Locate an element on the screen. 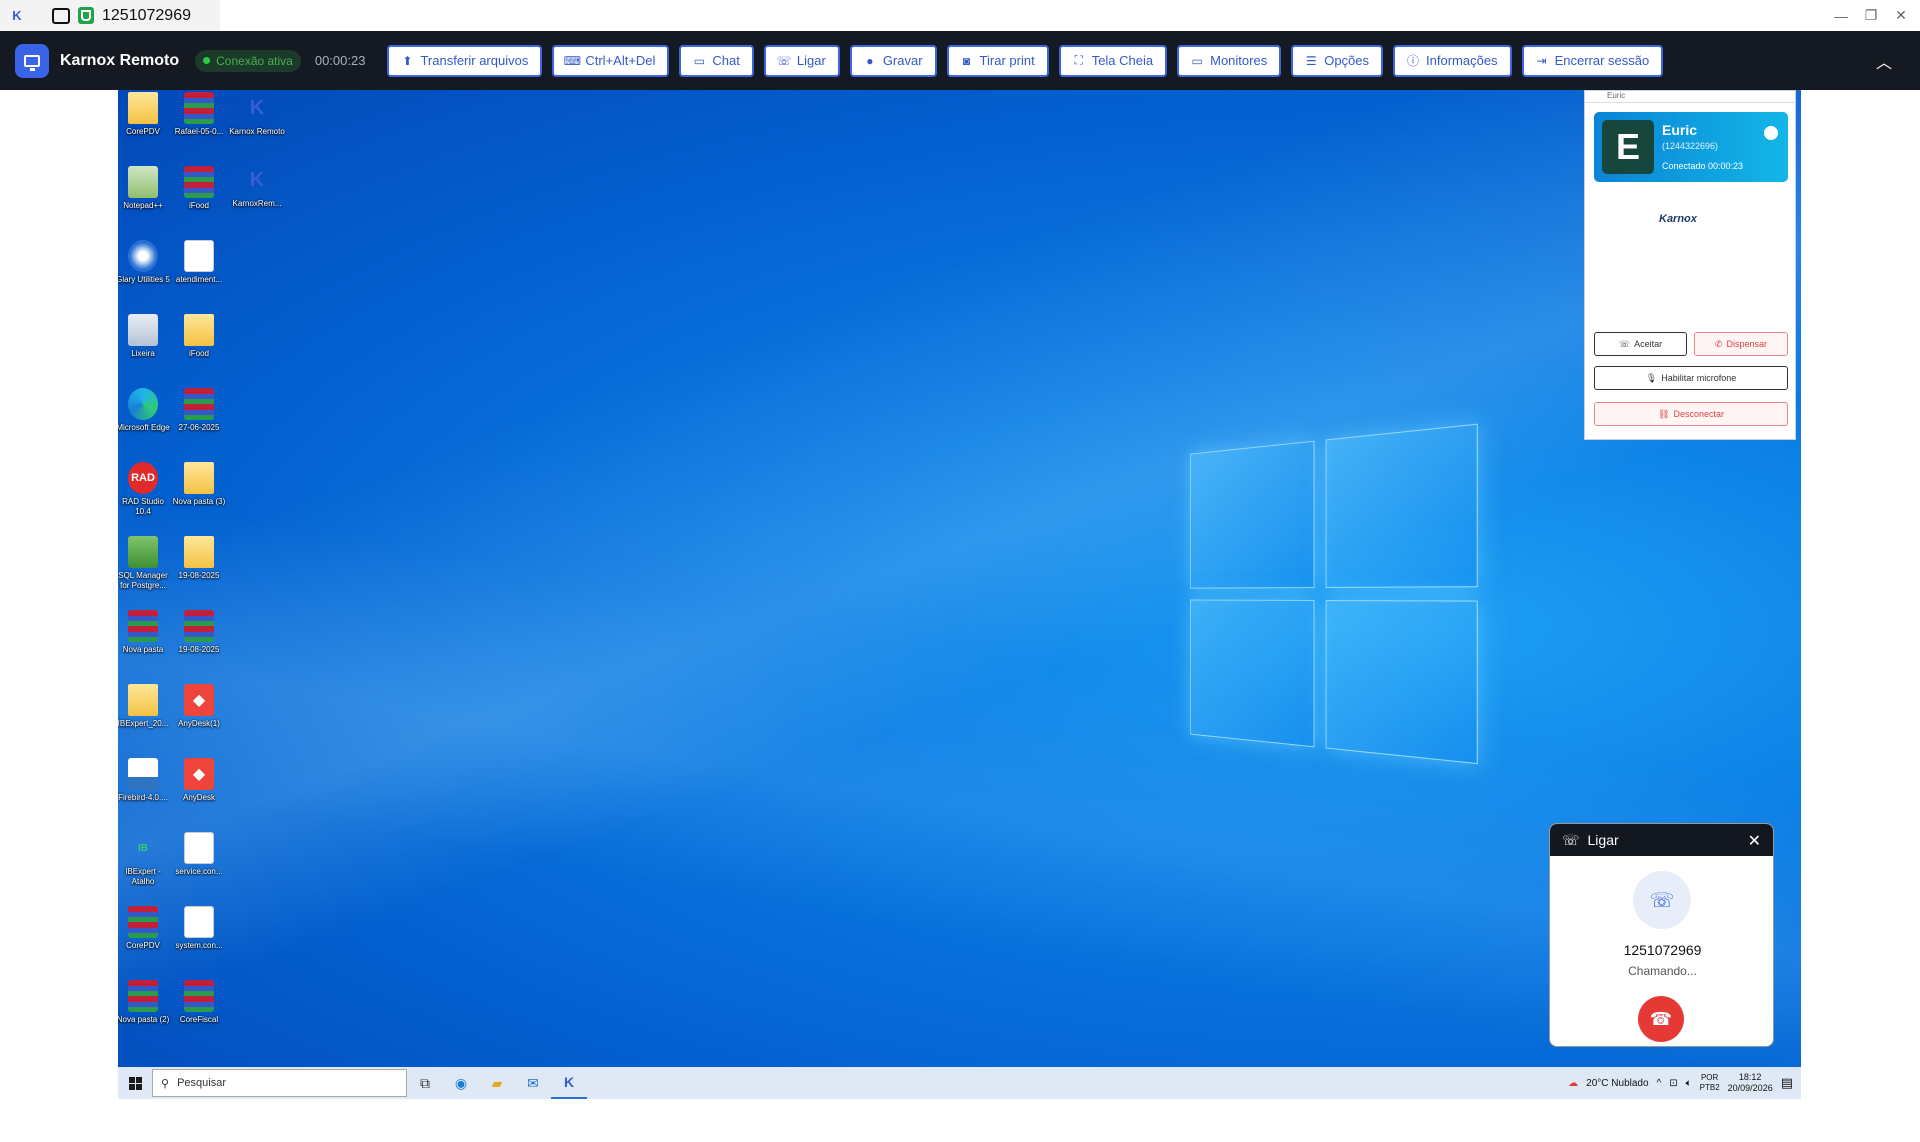 Image resolution: width=1920 pixels, height=1142 pixels. minimize-button: — is located at coordinates (1841, 15).